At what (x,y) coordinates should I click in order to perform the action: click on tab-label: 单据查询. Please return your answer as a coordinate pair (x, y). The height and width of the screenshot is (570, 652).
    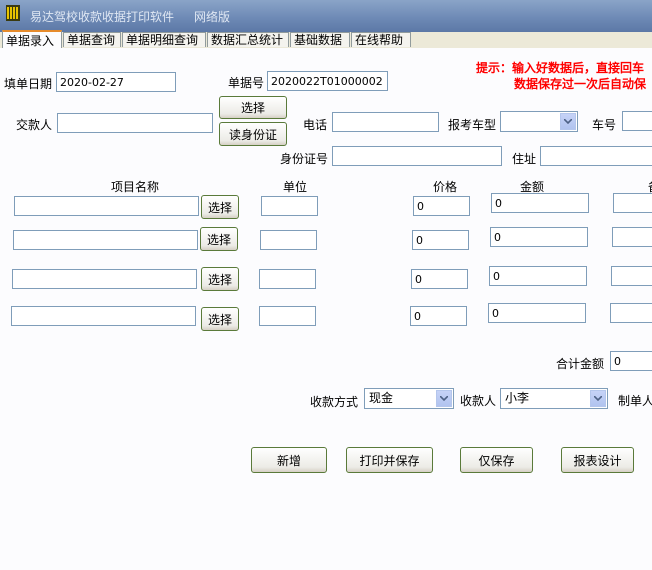
    Looking at the image, I should click on (91, 40).